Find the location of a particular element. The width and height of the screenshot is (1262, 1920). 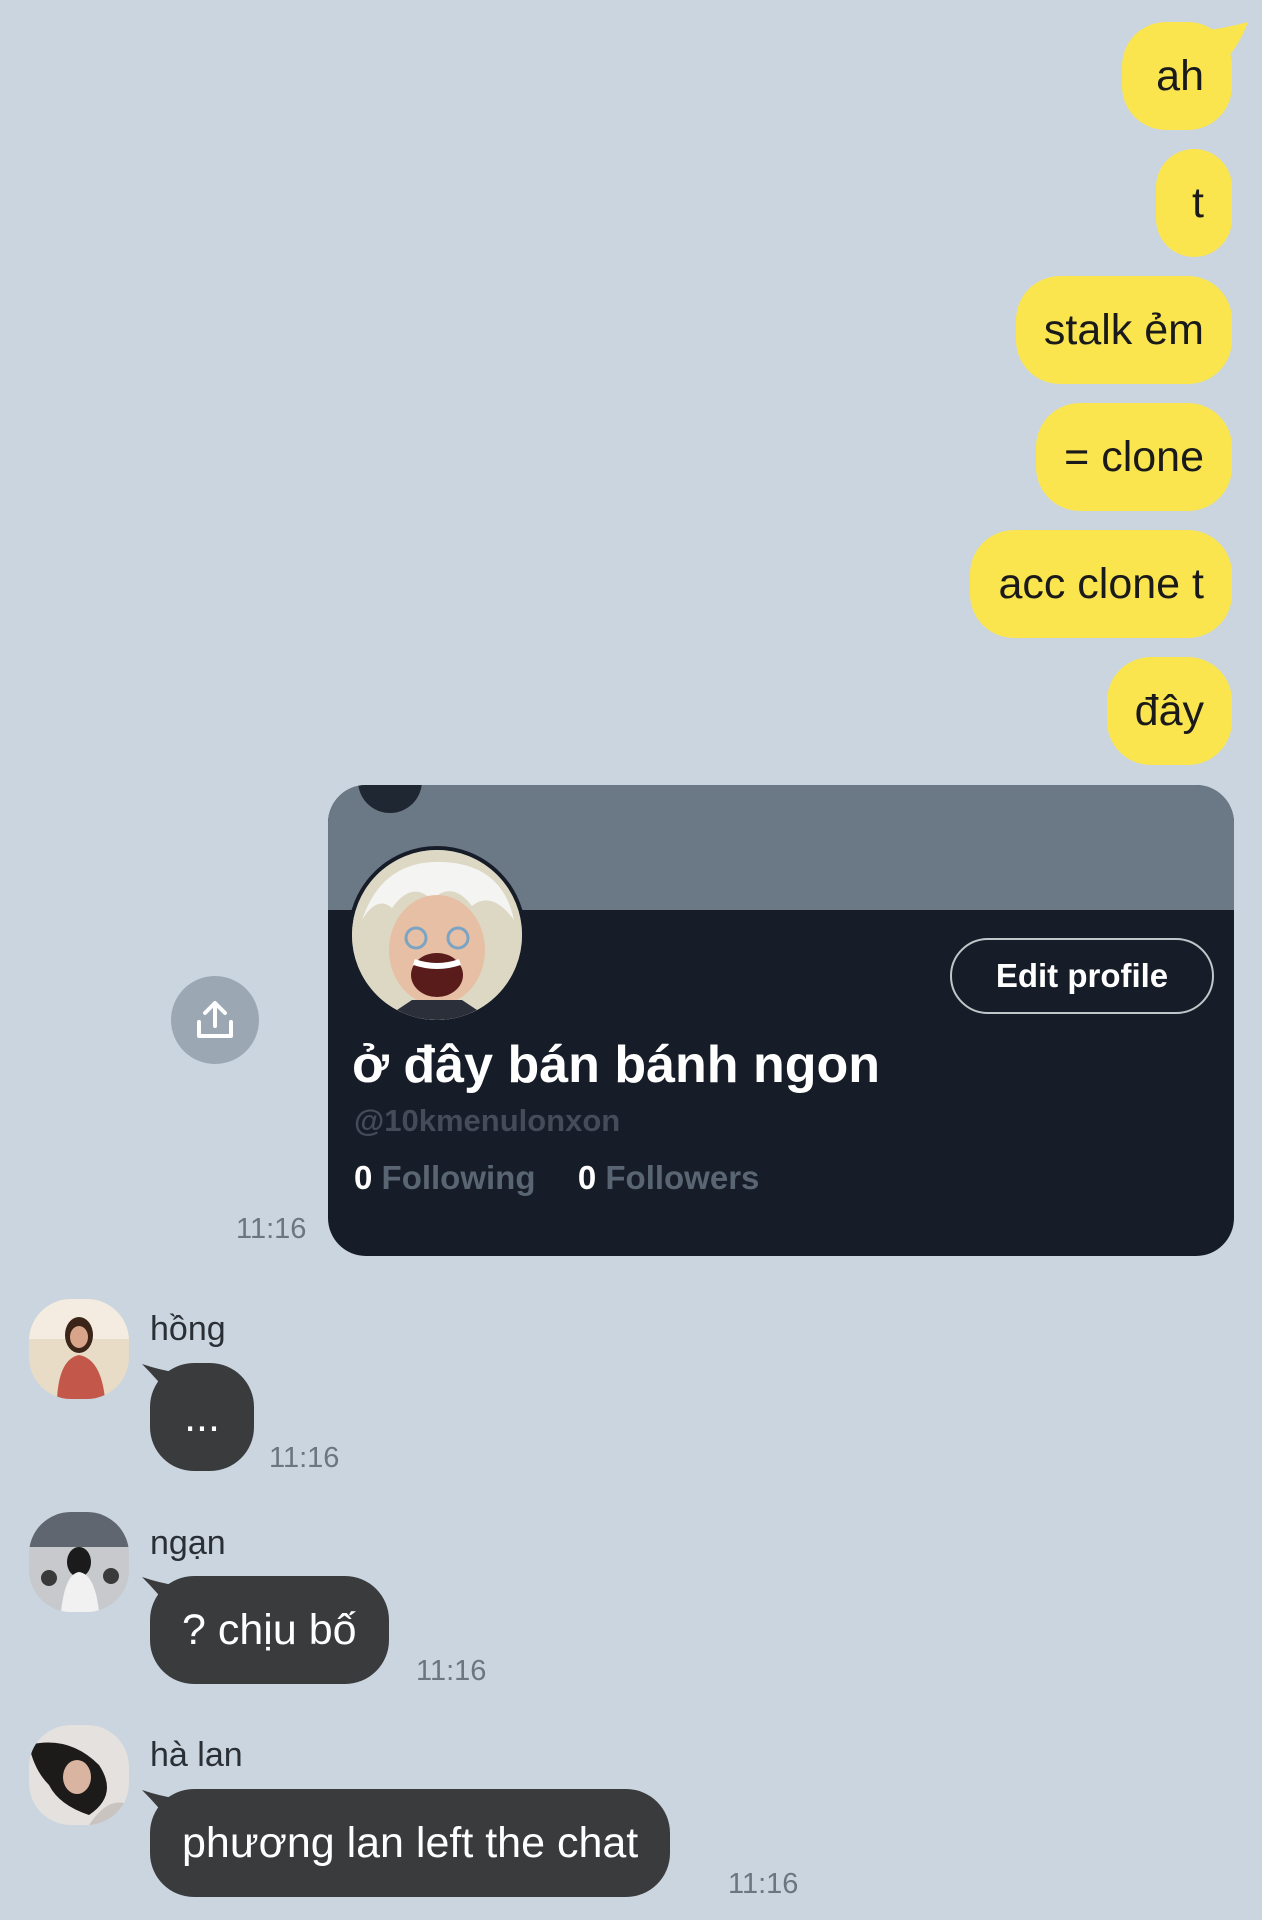

profile-stats: 0 Following 0 Followers is located at coordinates (556, 1178).